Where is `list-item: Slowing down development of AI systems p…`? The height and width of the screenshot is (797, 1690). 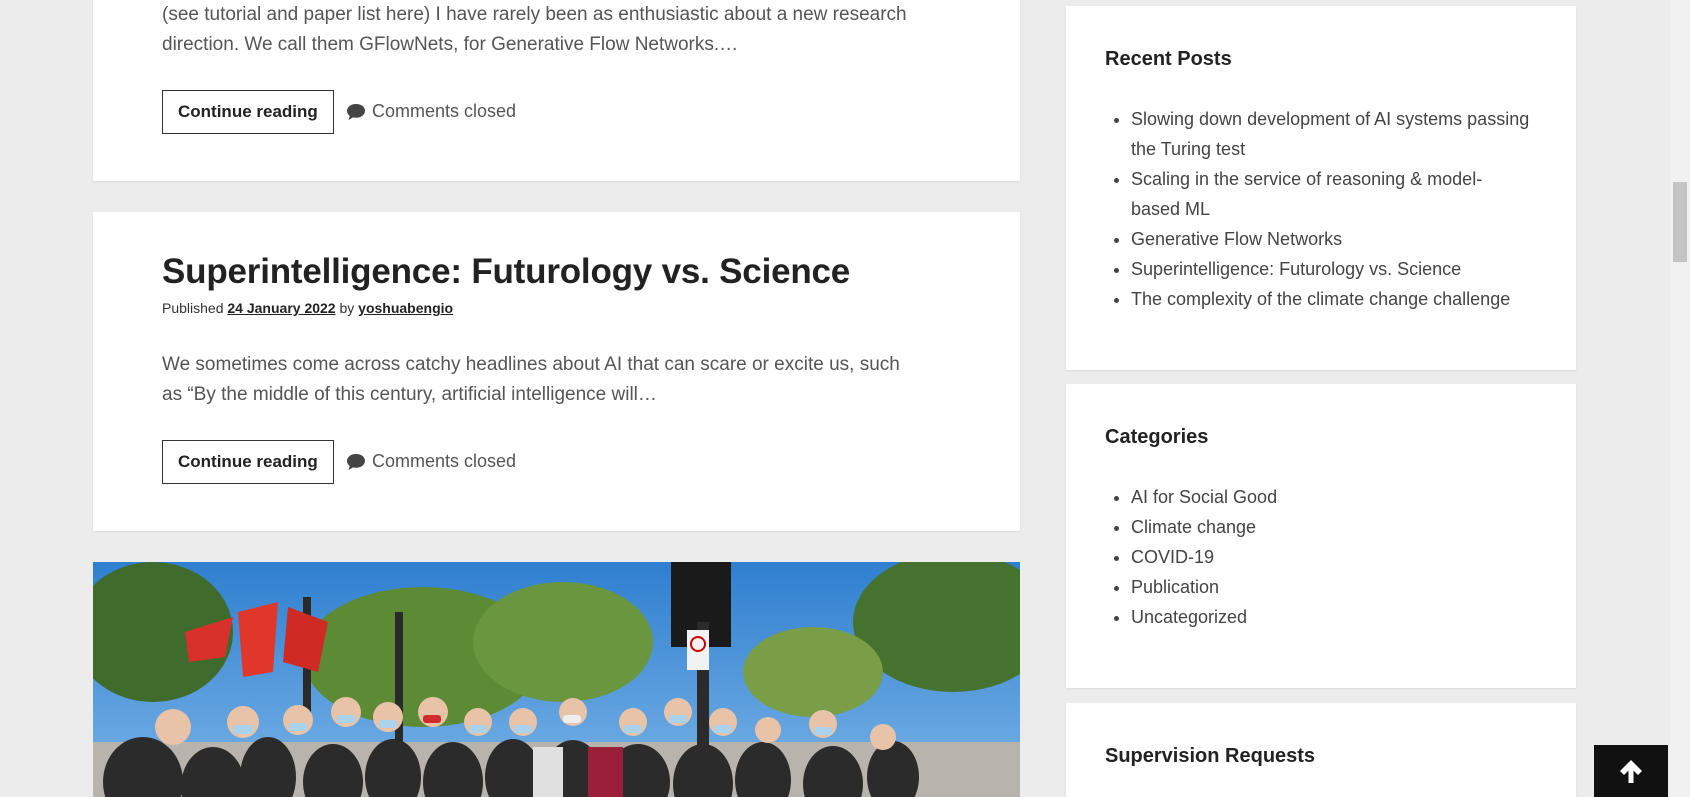 list-item: Slowing down development of AI systems p… is located at coordinates (1331, 134).